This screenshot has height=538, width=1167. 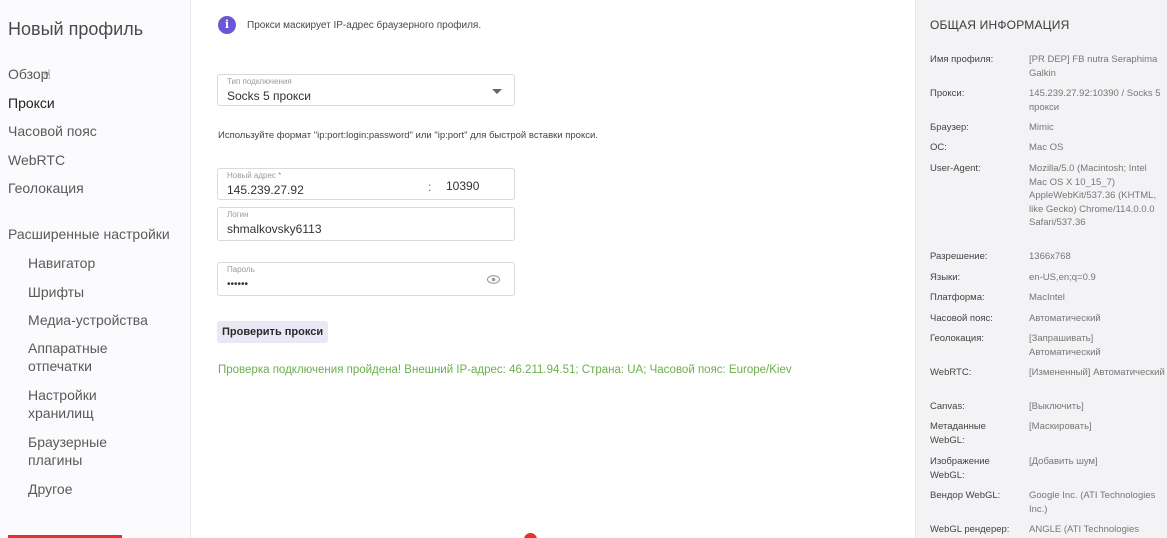 What do you see at coordinates (241, 269) in the screenshot?
I see `password-label: Пароль` at bounding box center [241, 269].